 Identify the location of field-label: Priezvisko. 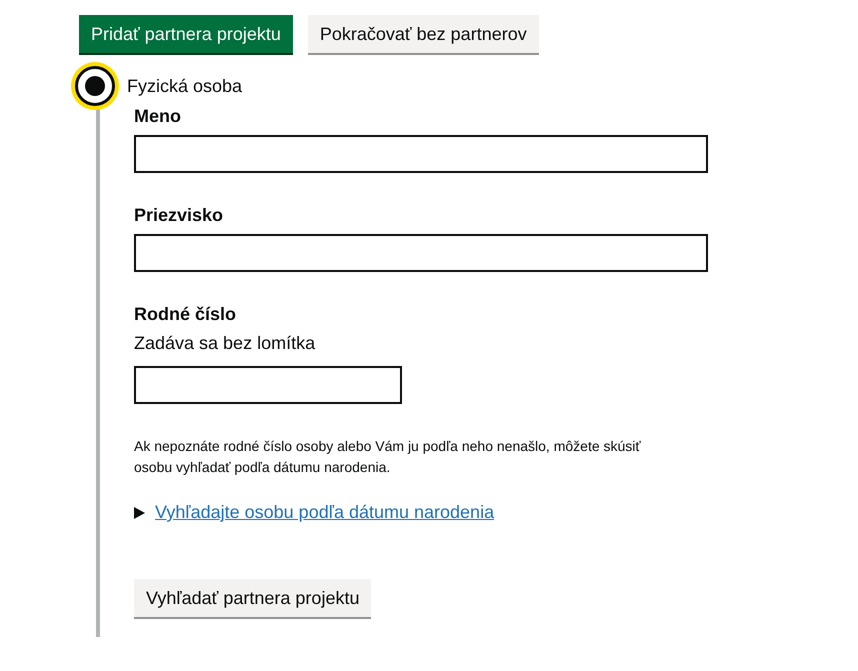
(179, 215).